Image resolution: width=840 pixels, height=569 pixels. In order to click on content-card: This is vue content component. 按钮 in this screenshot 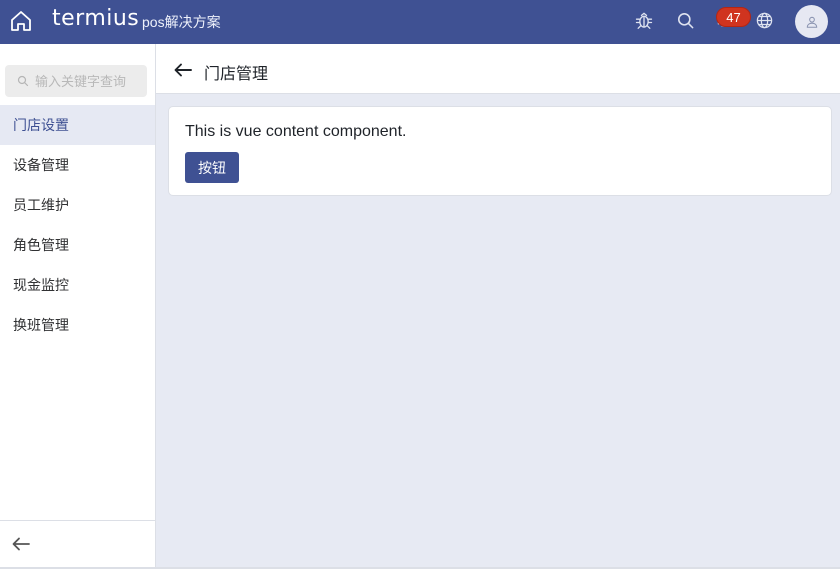, I will do `click(500, 151)`.